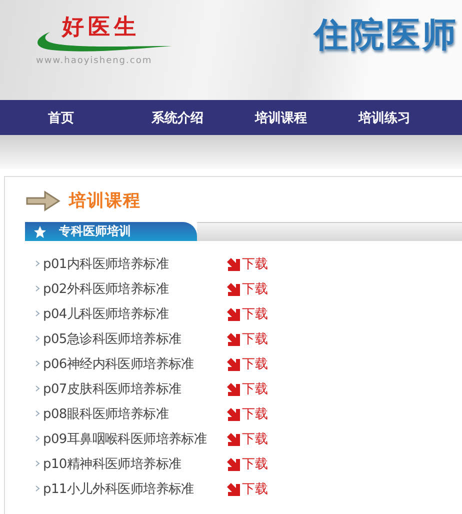 The height and width of the screenshot is (514, 462). What do you see at coordinates (135, 313) in the screenshot?
I see `course-link: p04儿科医师培养标准` at bounding box center [135, 313].